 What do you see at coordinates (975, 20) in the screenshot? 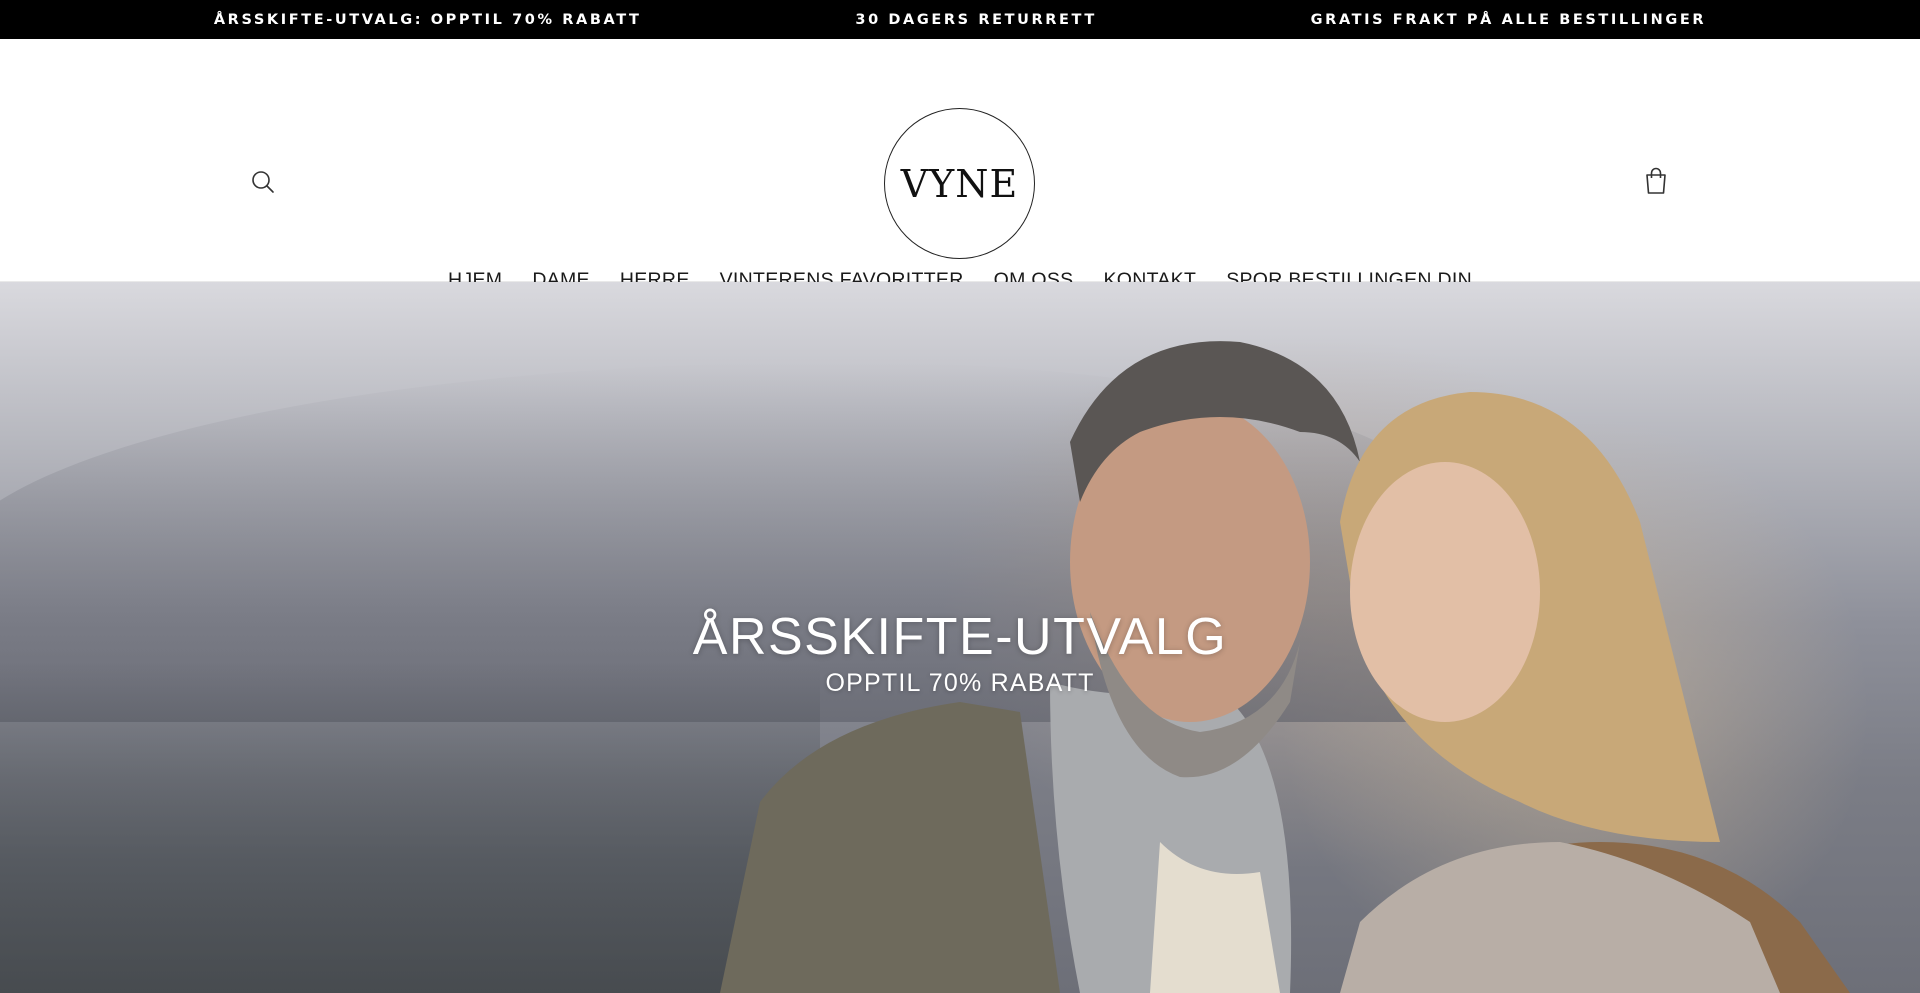
I see `announcement-returns: 30 DAGERS RETURRETT` at bounding box center [975, 20].